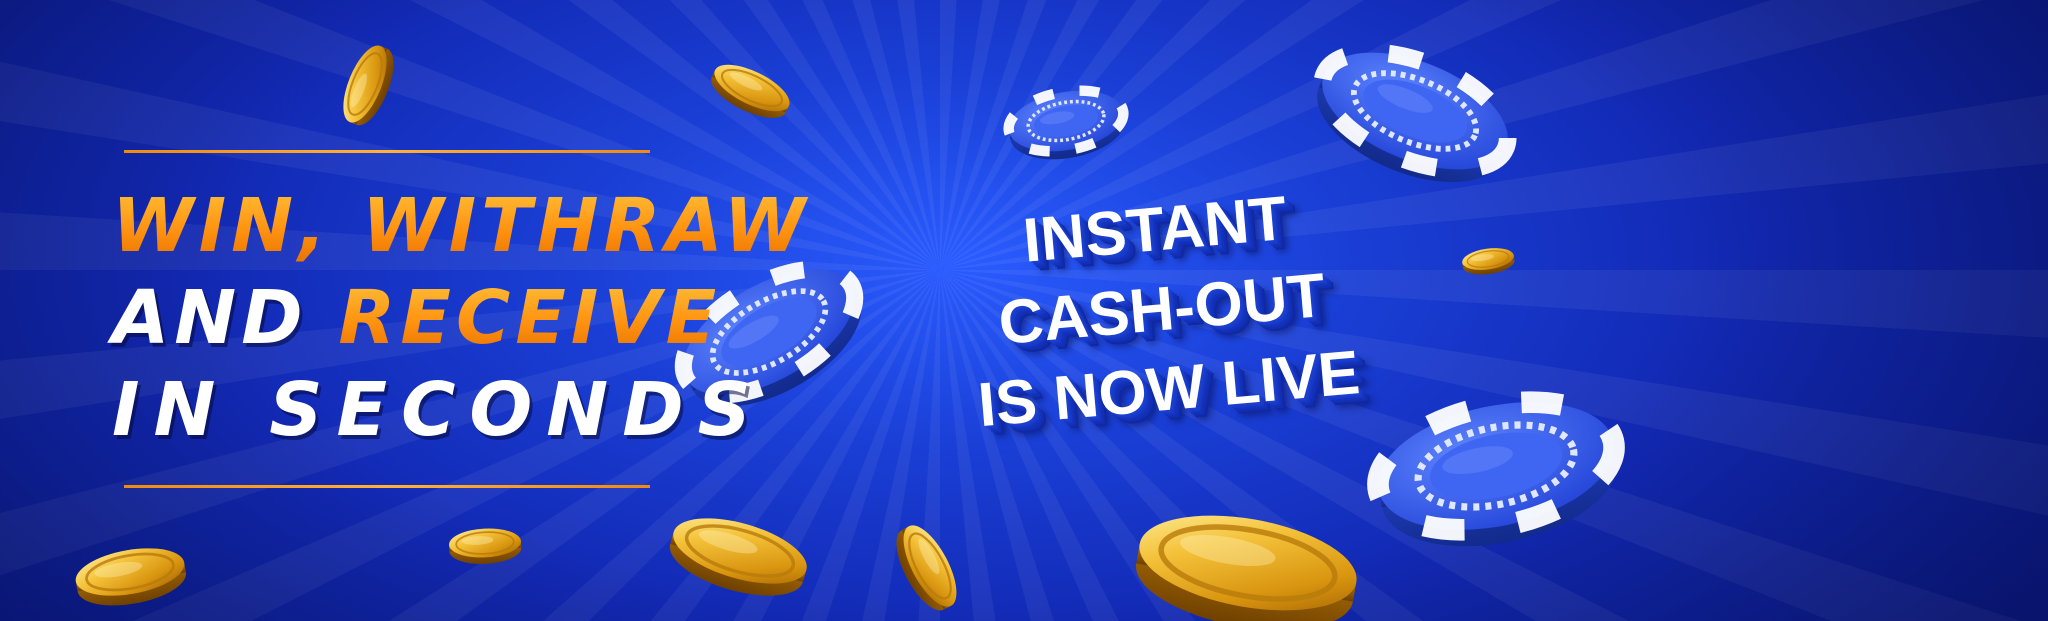 Image resolution: width=2048 pixels, height=621 pixels. I want to click on headline-line-2: AND RECEIVE, so click(414, 318).